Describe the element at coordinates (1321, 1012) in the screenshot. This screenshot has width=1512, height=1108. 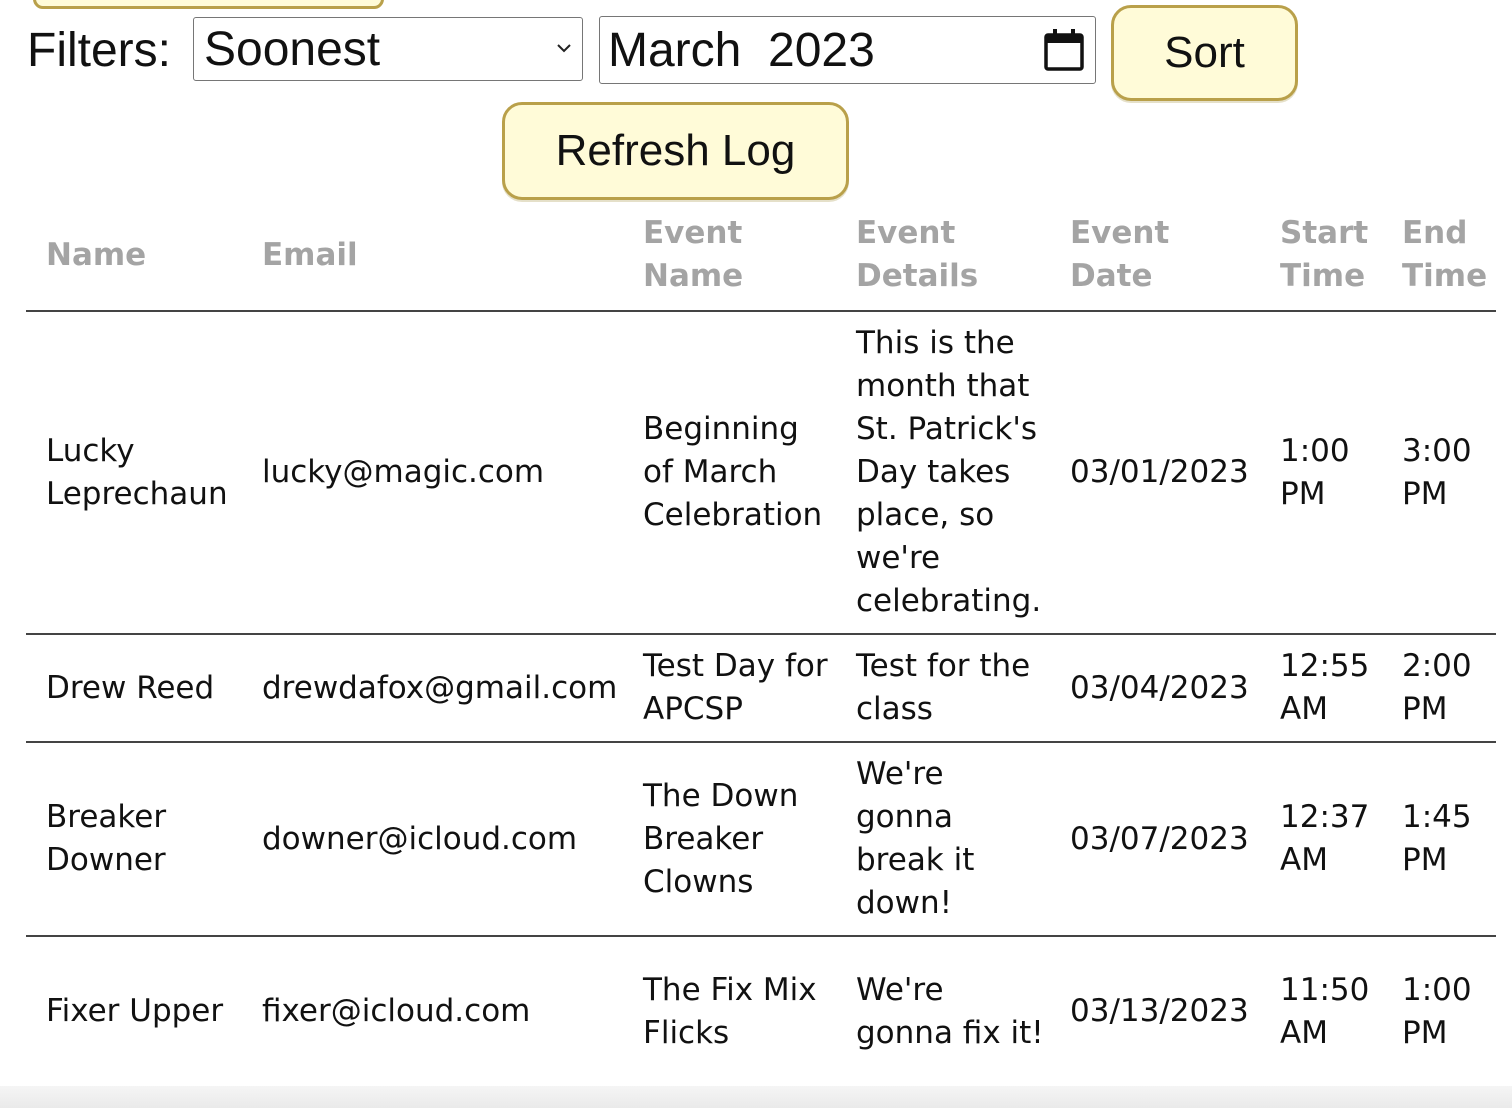
I see `cell-start-time: 11:50 AM` at that location.